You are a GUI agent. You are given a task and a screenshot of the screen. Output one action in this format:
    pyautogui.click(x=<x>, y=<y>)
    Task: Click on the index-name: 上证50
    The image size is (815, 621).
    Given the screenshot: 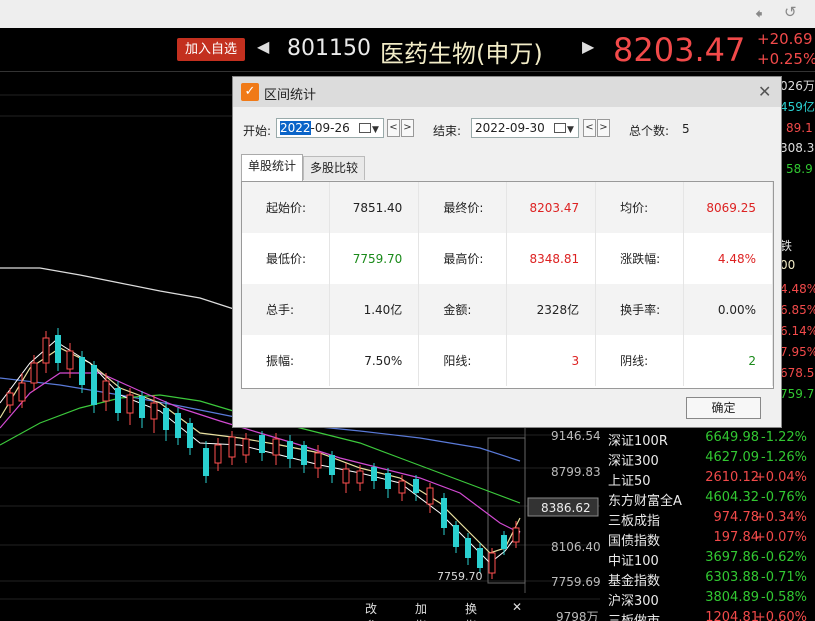 What is the action you would take?
    pyautogui.click(x=629, y=481)
    